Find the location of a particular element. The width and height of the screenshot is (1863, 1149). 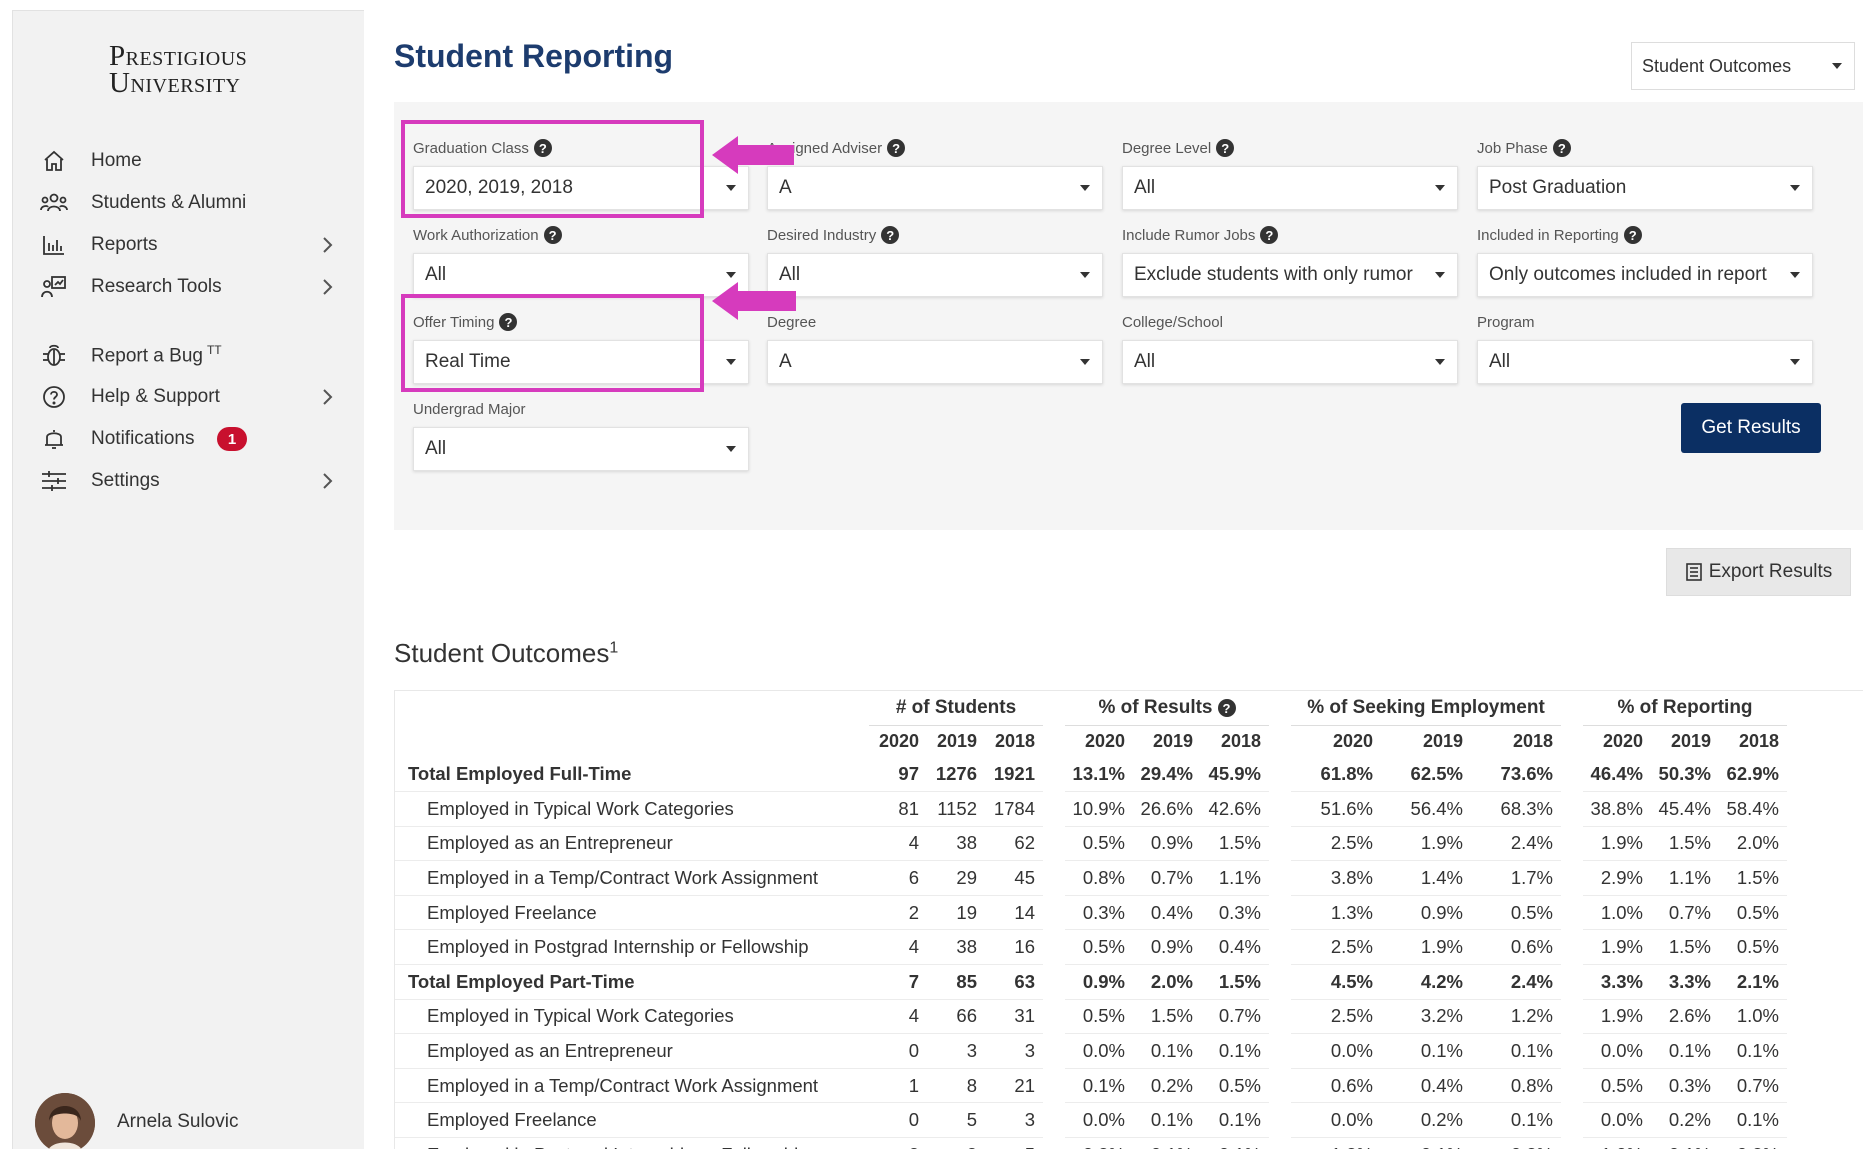

select-value: Exclude students with only rumor is located at coordinates (1273, 274).